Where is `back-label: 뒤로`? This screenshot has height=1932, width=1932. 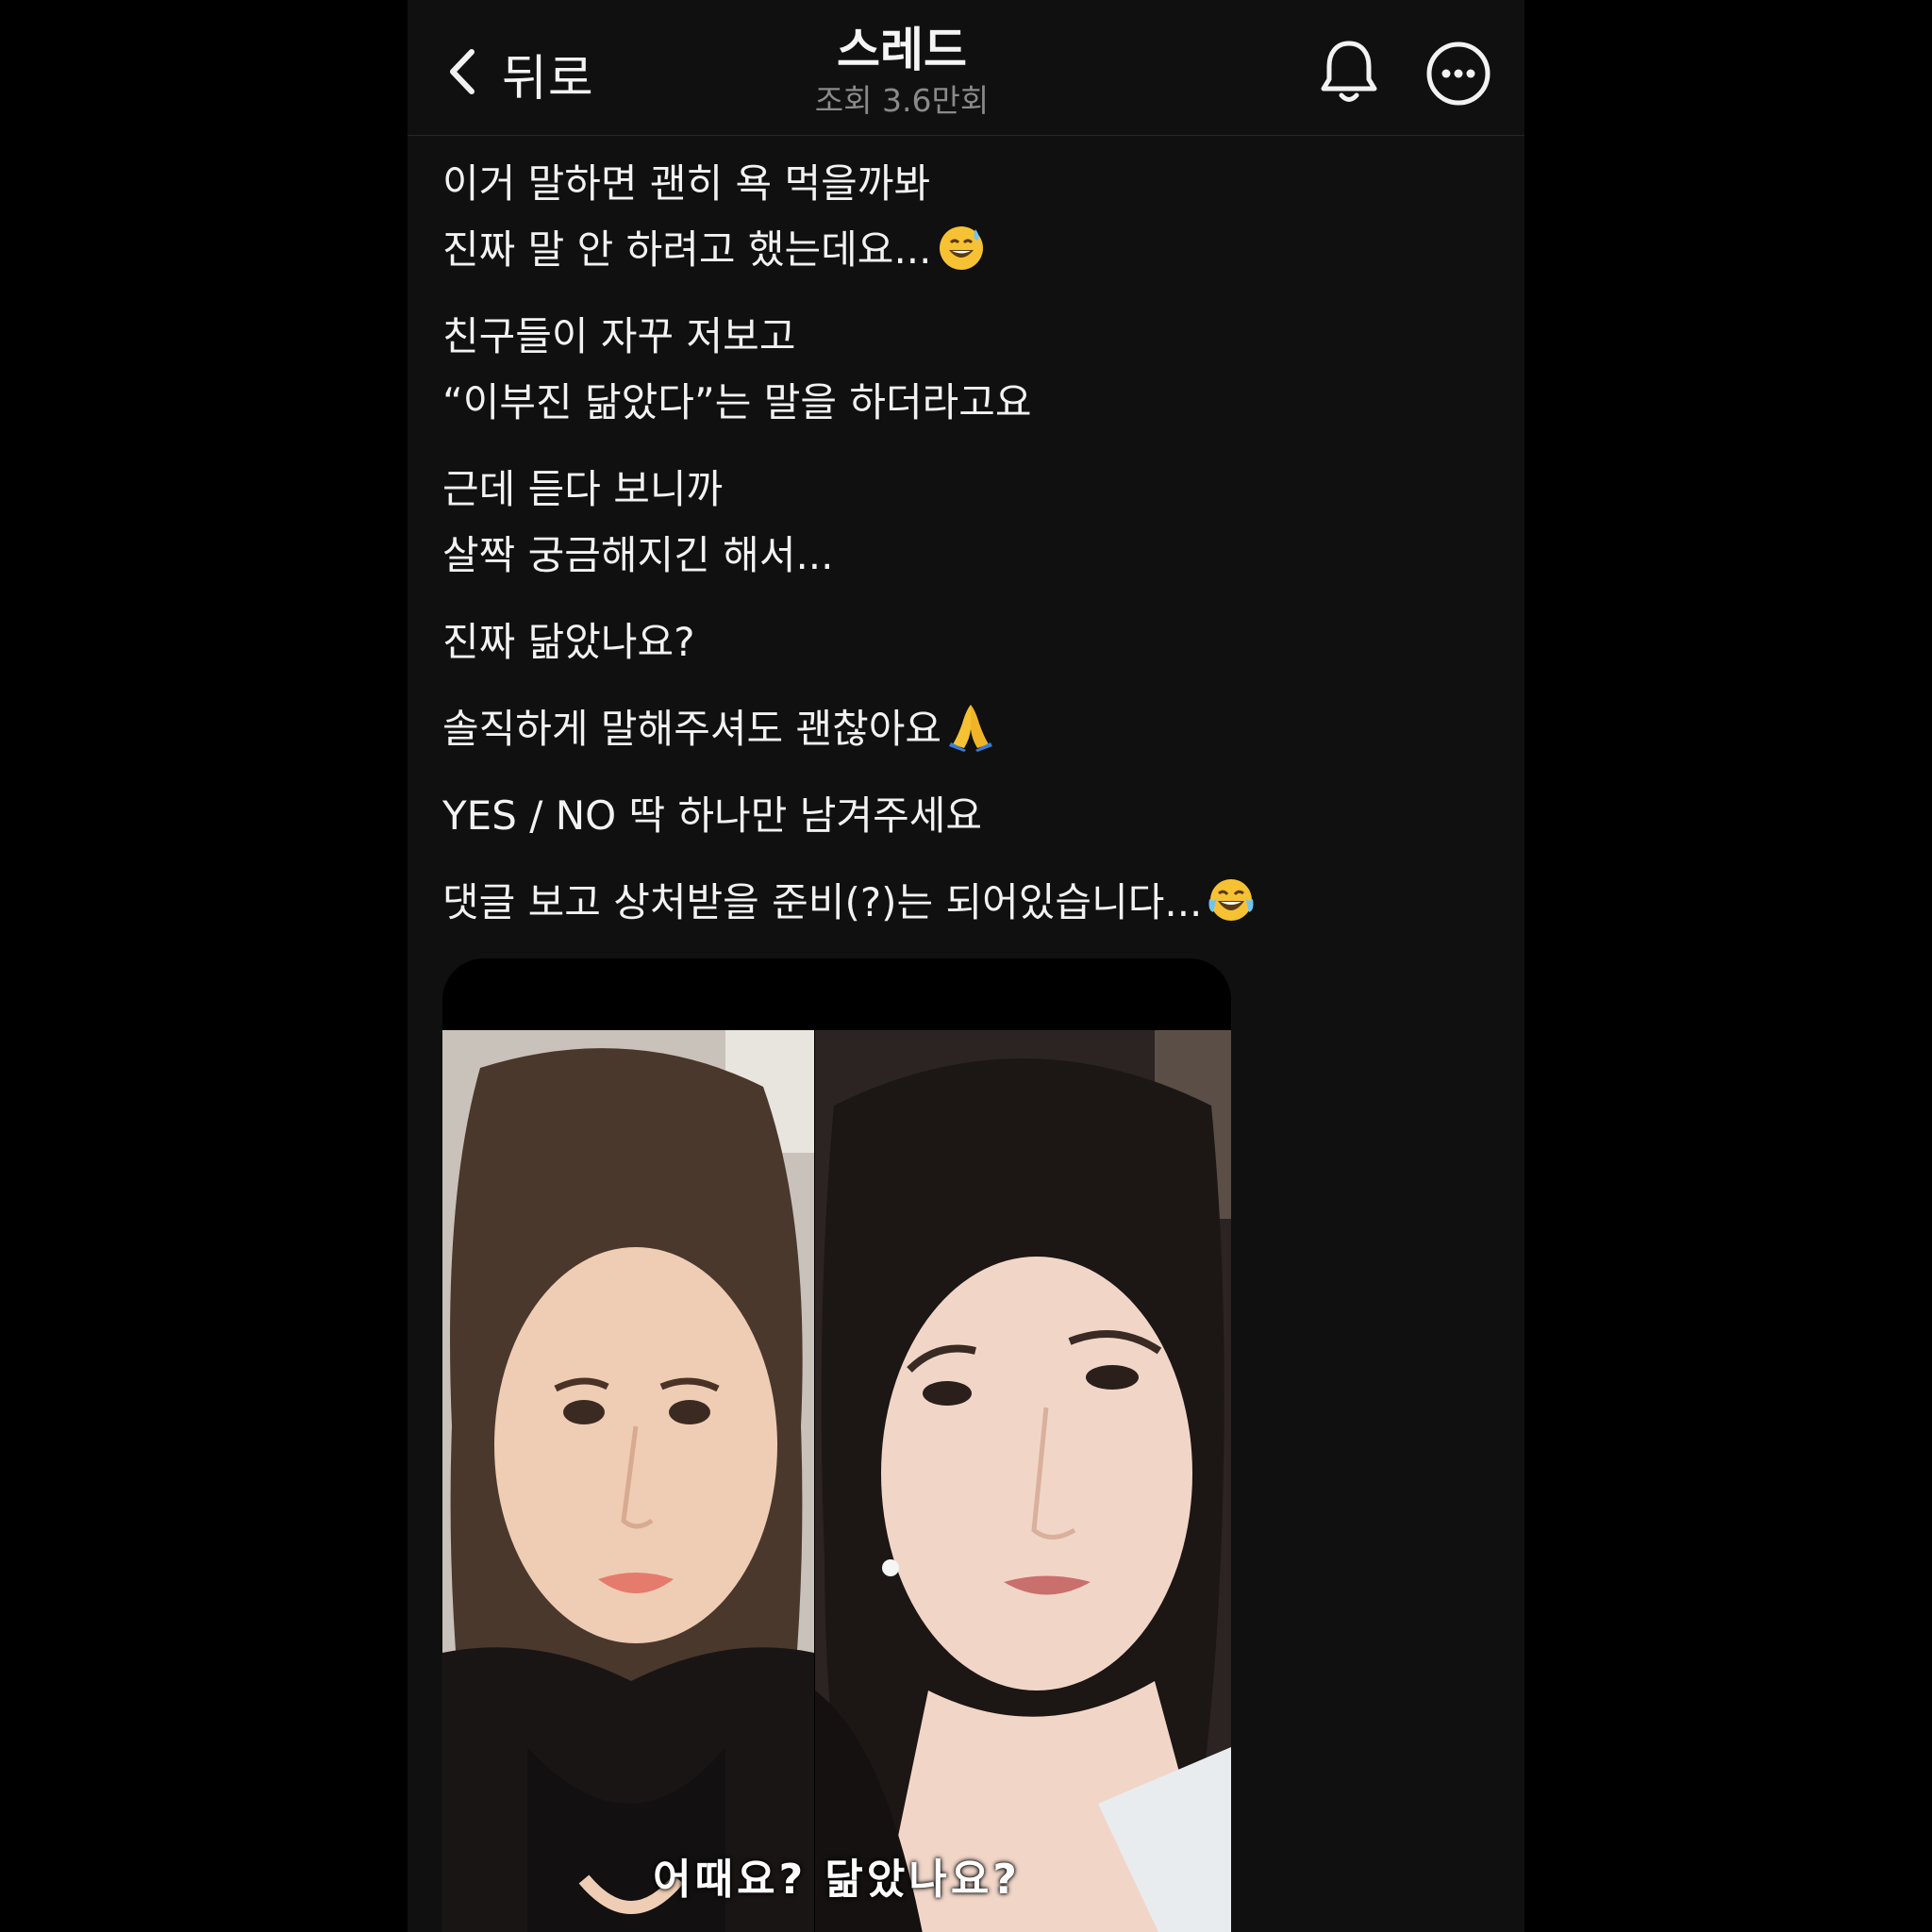
back-label: 뒤로 is located at coordinates (548, 79).